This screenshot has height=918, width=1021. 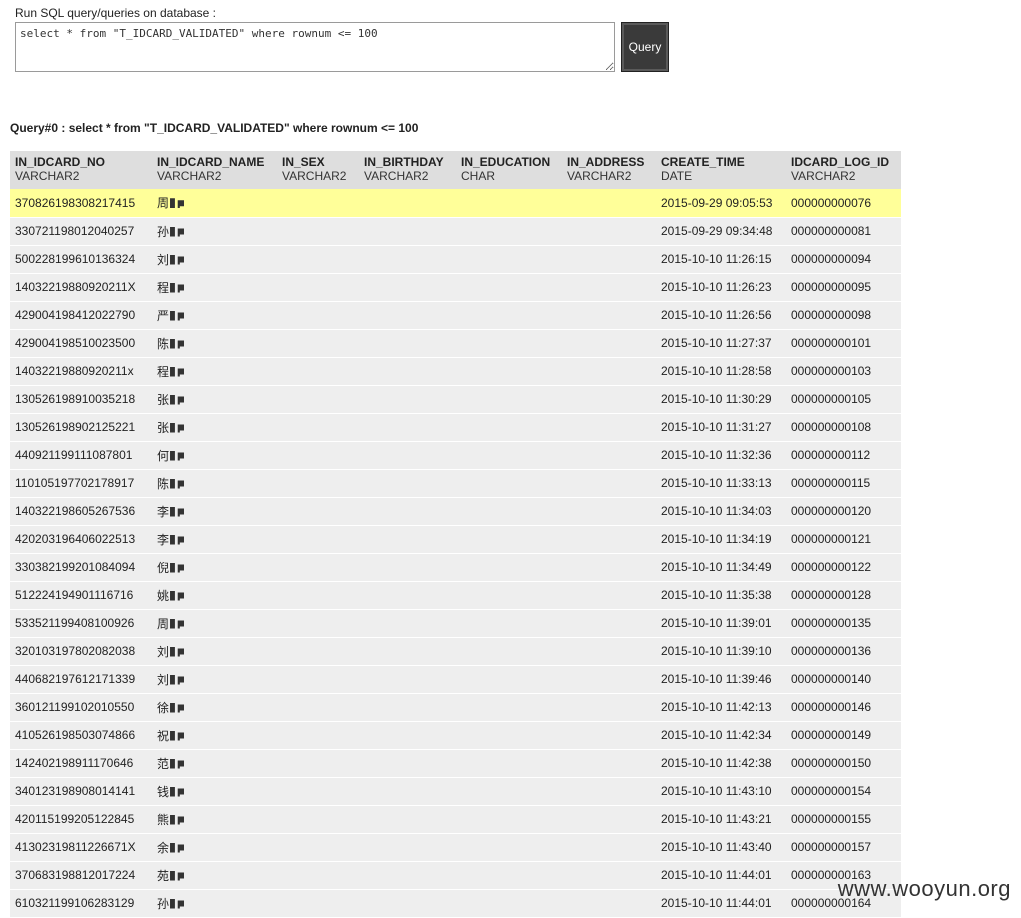 I want to click on cell-idcard-no: 420203196406022513, so click(x=81, y=539).